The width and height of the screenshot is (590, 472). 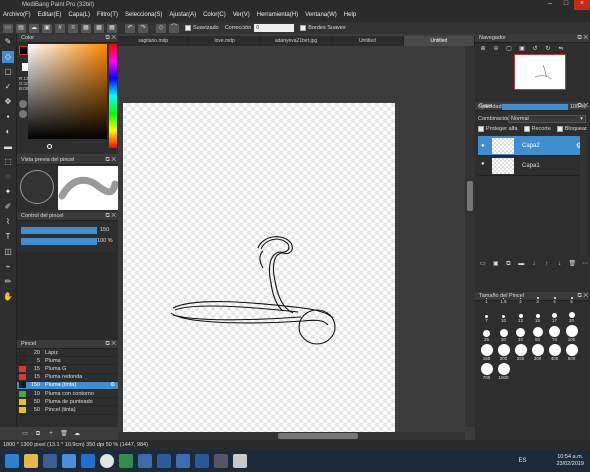 What do you see at coordinates (221, 461) in the screenshot?
I see `app7-icon` at bounding box center [221, 461].